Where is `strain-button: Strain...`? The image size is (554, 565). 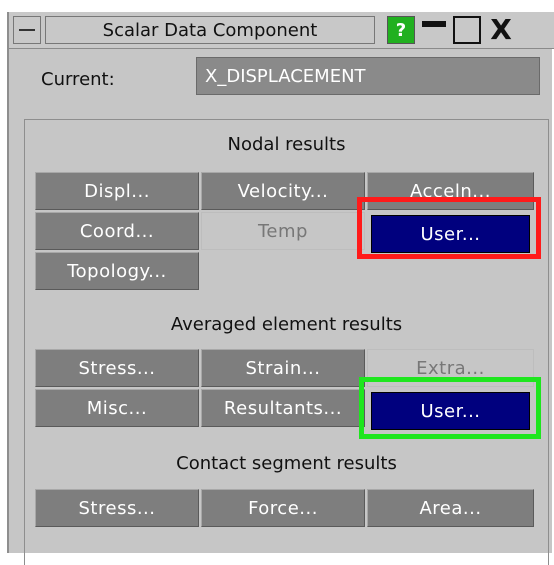 strain-button: Strain... is located at coordinates (283, 368).